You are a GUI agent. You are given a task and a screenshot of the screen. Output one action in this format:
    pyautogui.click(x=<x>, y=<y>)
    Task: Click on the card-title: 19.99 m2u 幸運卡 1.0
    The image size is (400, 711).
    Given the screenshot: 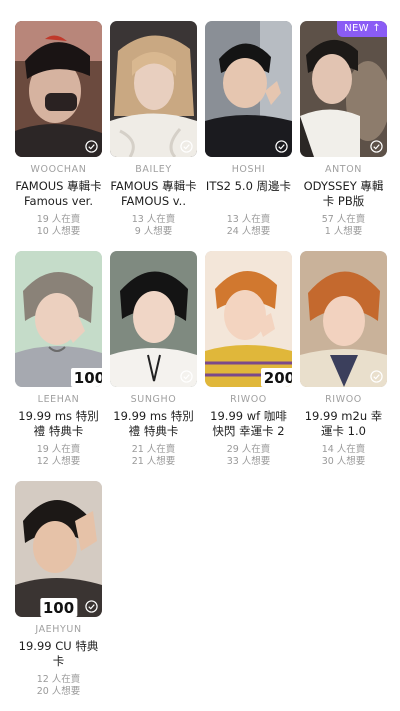 What is the action you would take?
    pyautogui.click(x=343, y=423)
    